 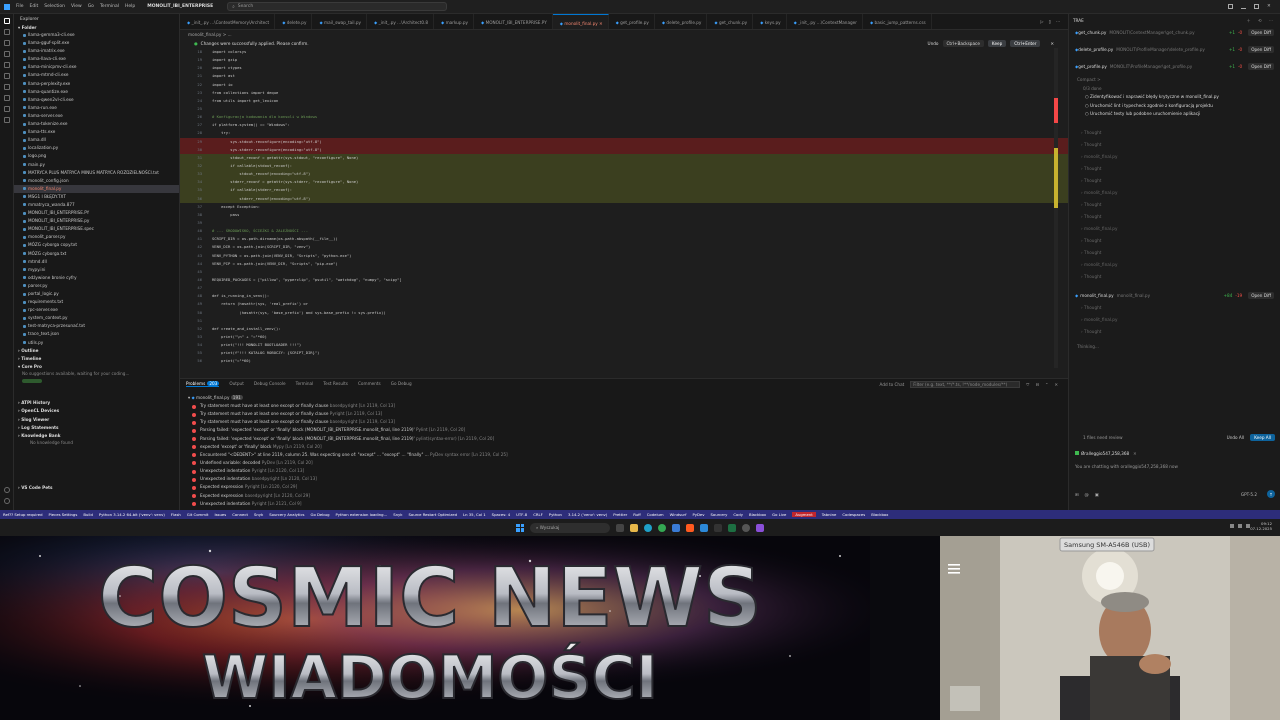 What do you see at coordinates (521, 514) in the screenshot?
I see `status-item: UTF-8` at bounding box center [521, 514].